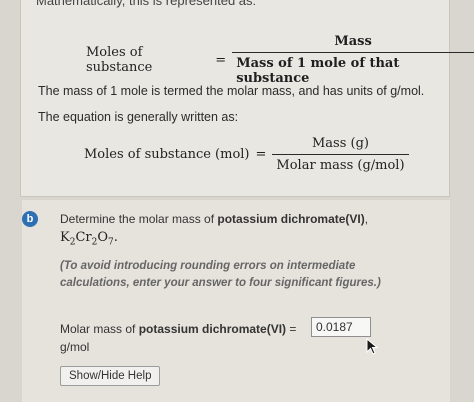  Describe the element at coordinates (115, 237) in the screenshot. I see `formula-period: .` at that location.